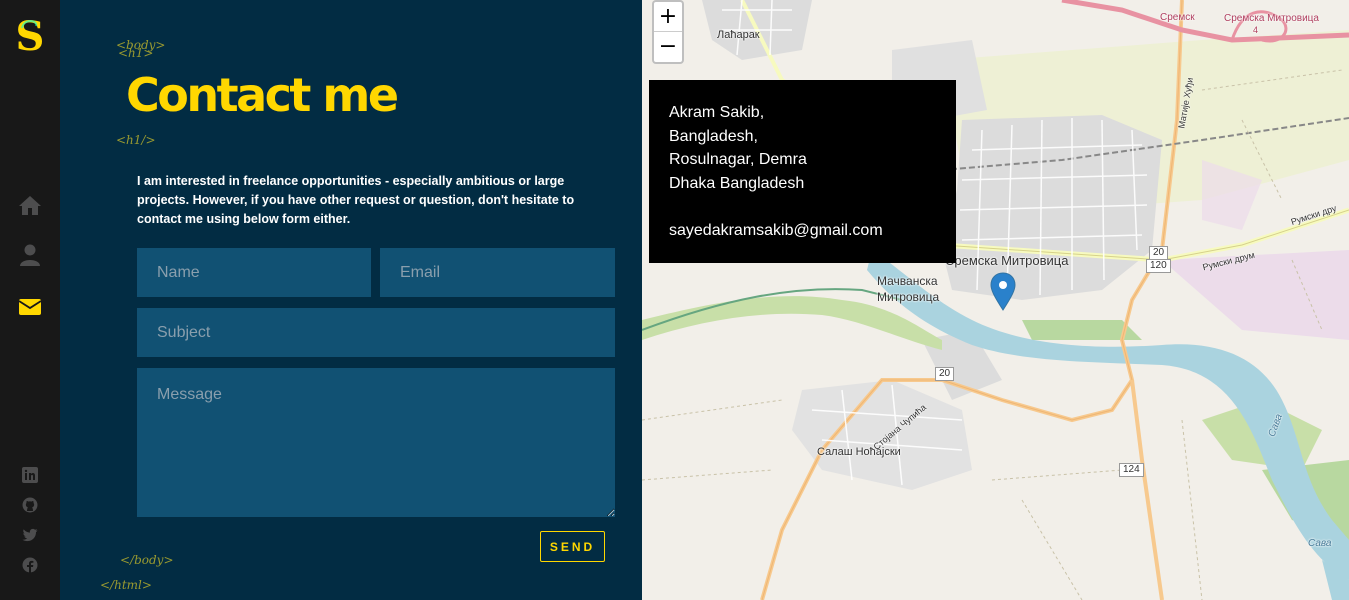 Image resolution: width=1349 pixels, height=600 pixels. What do you see at coordinates (30, 307) in the screenshot?
I see `envelope-icon` at bounding box center [30, 307].